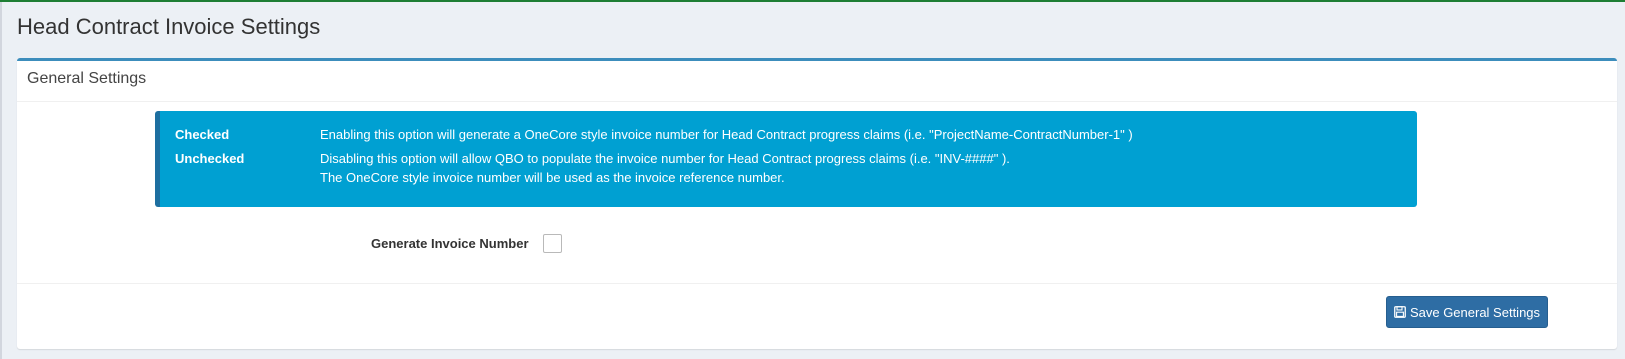  What do you see at coordinates (87, 78) in the screenshot?
I see `panel-title: General Settings` at bounding box center [87, 78].